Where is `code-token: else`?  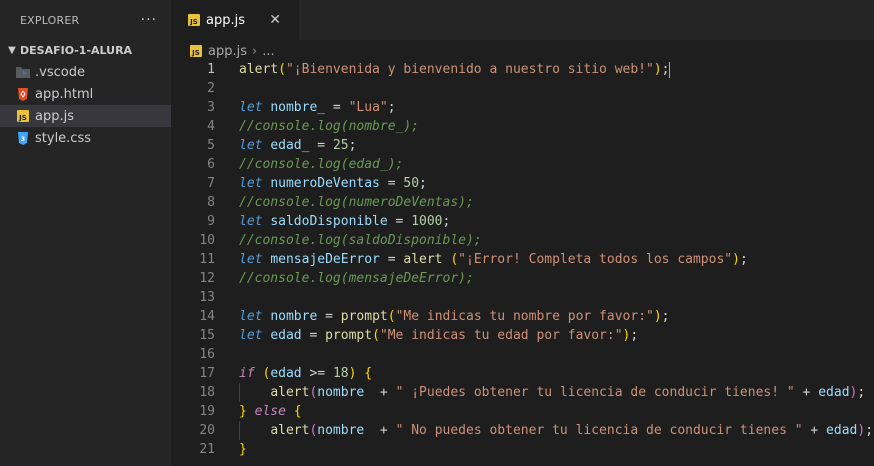
code-token: else is located at coordinates (270, 411).